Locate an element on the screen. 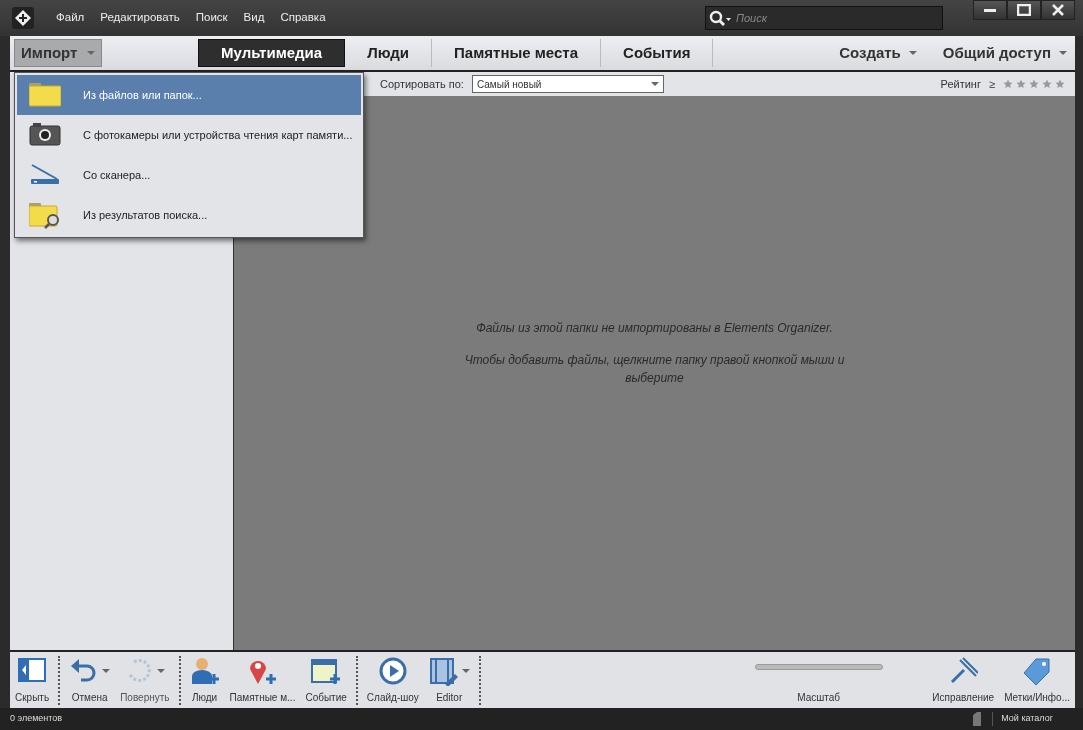 The height and width of the screenshot is (730, 1083). tab: Люди is located at coordinates (389, 53).